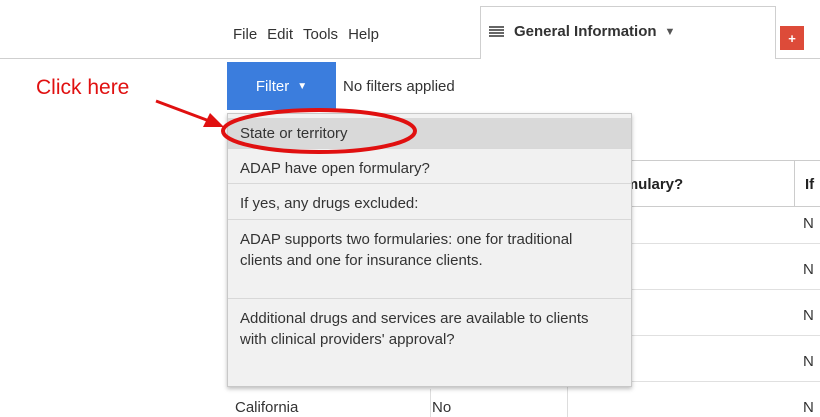 Image resolution: width=820 pixels, height=417 pixels. I want to click on menu-help: Help, so click(363, 34).